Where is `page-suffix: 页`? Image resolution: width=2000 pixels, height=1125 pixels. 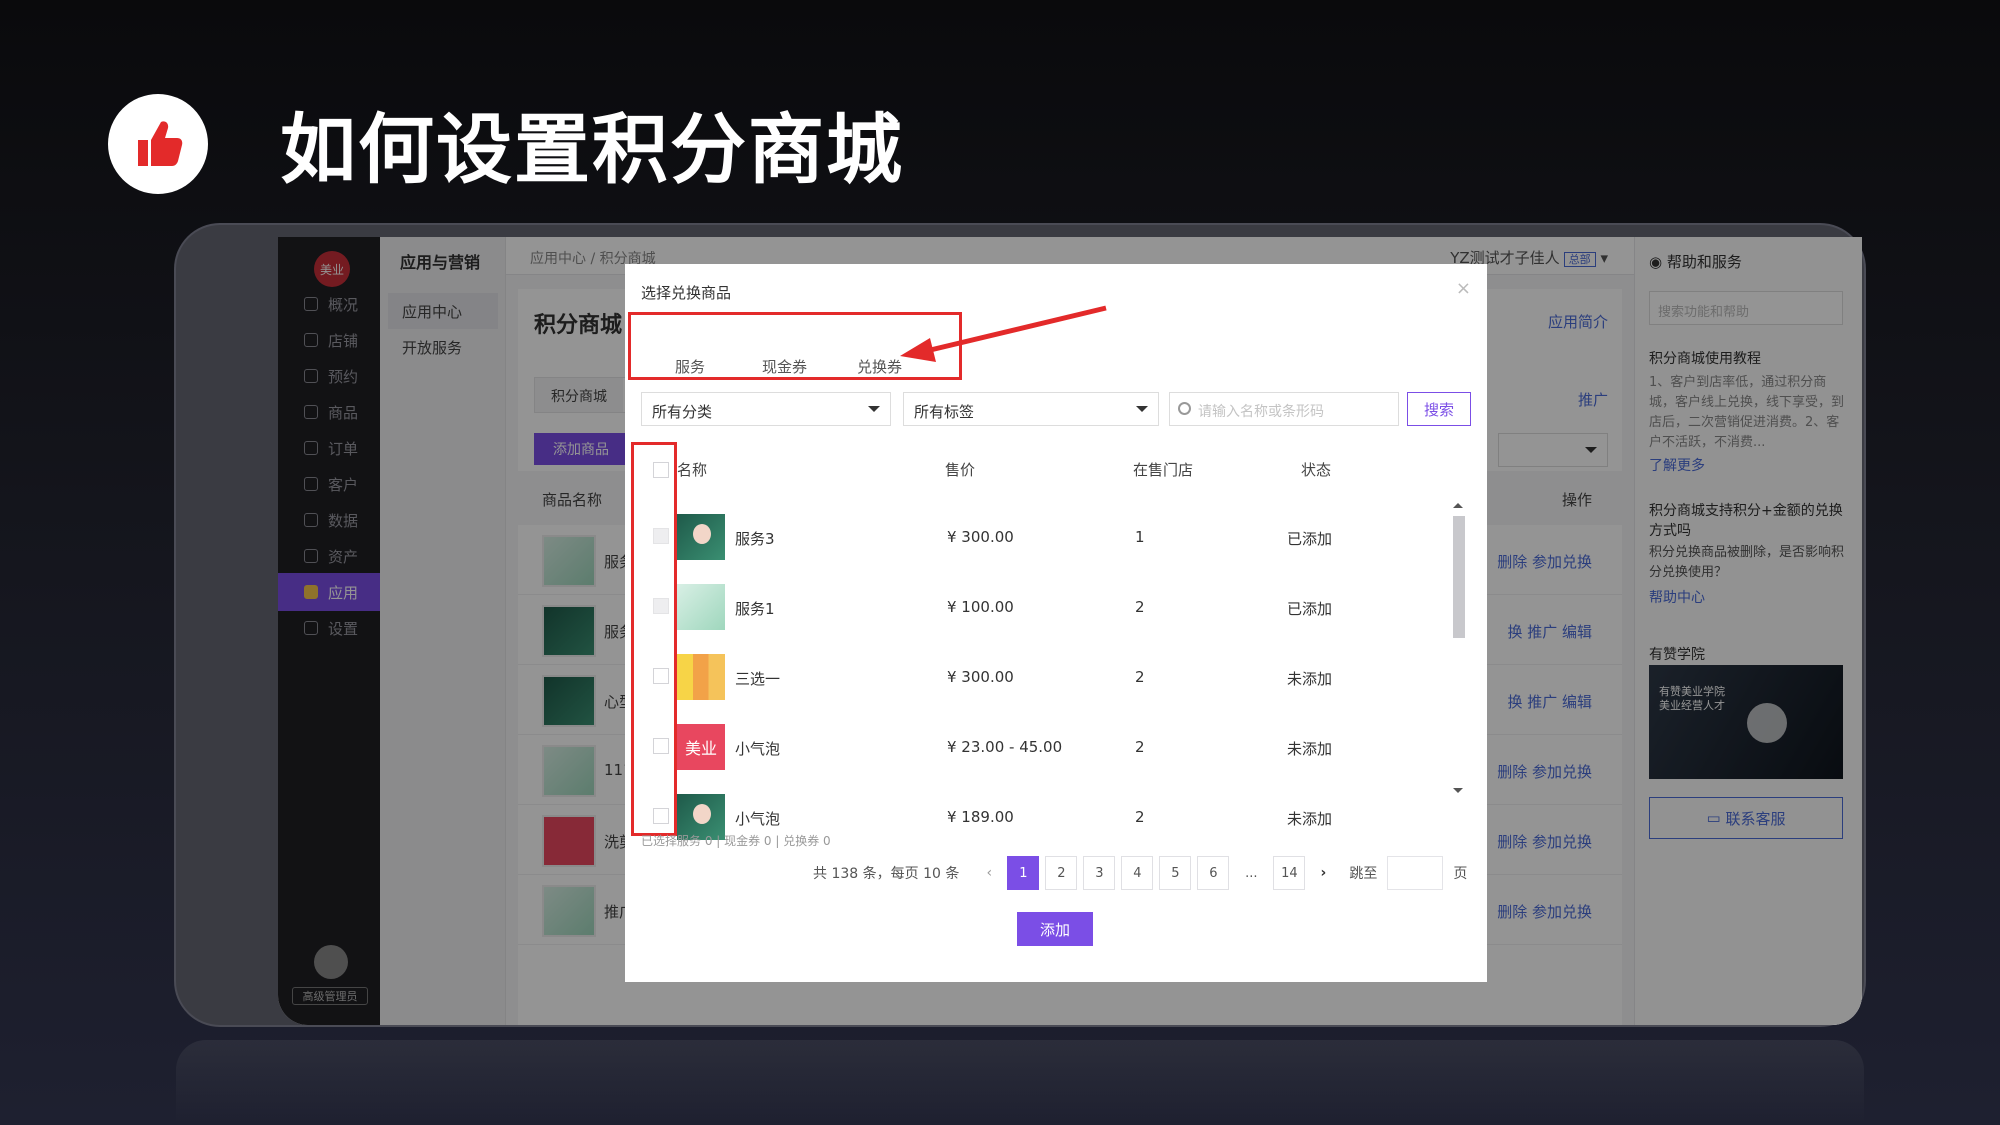
page-suffix: 页 is located at coordinates (1460, 874).